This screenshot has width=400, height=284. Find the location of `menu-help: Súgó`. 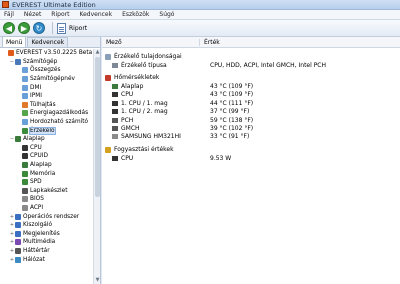

menu-help: Súgó is located at coordinates (166, 14).